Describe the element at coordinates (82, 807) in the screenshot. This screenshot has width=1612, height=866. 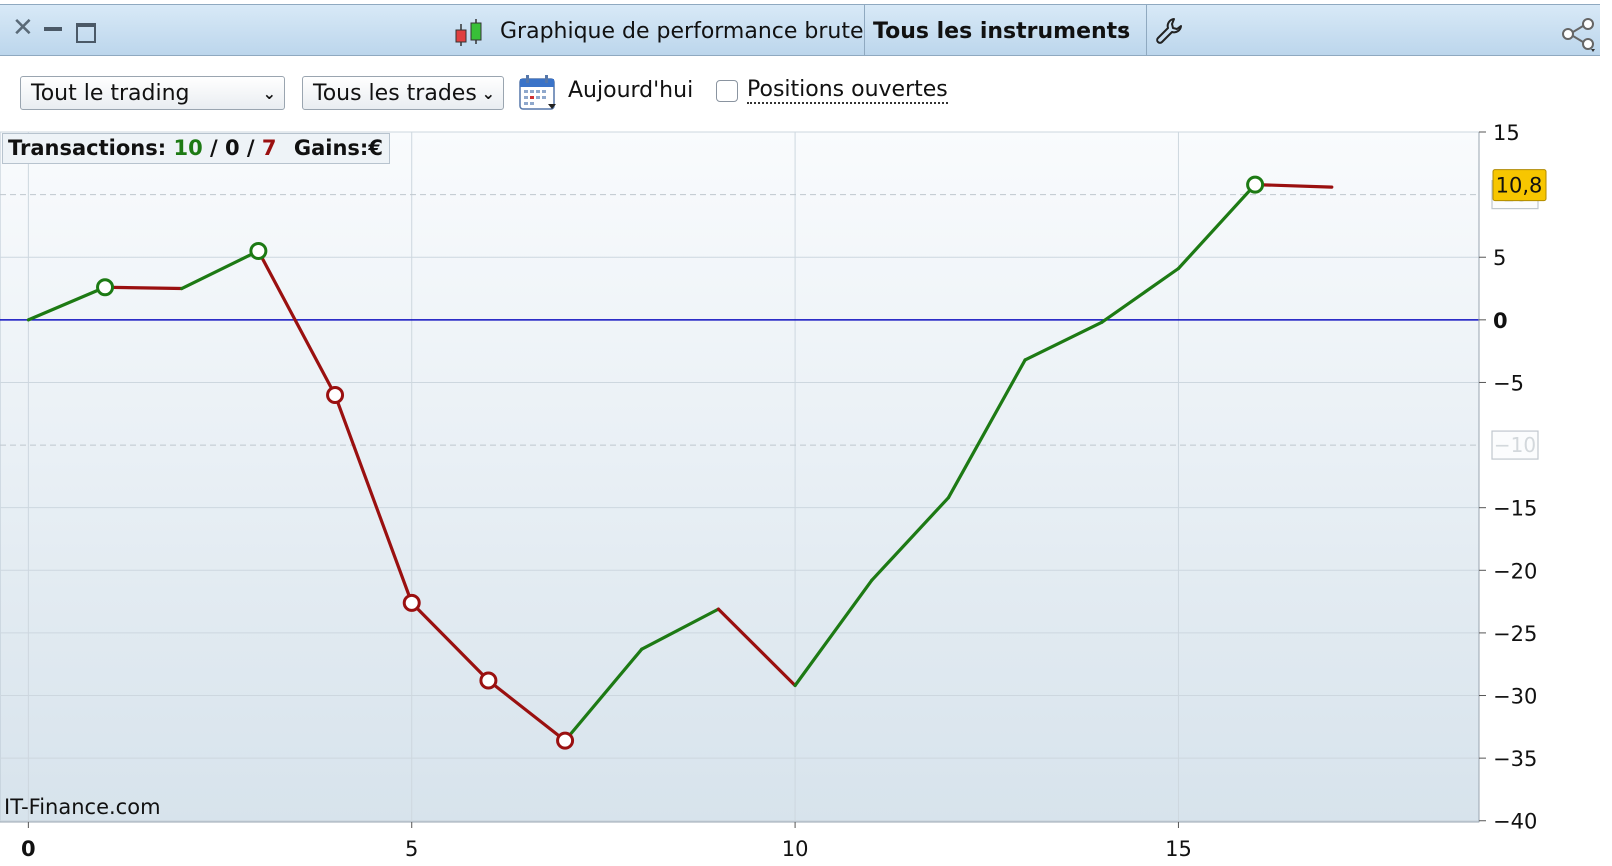
I see `watermark: IT-Finance.com` at that location.